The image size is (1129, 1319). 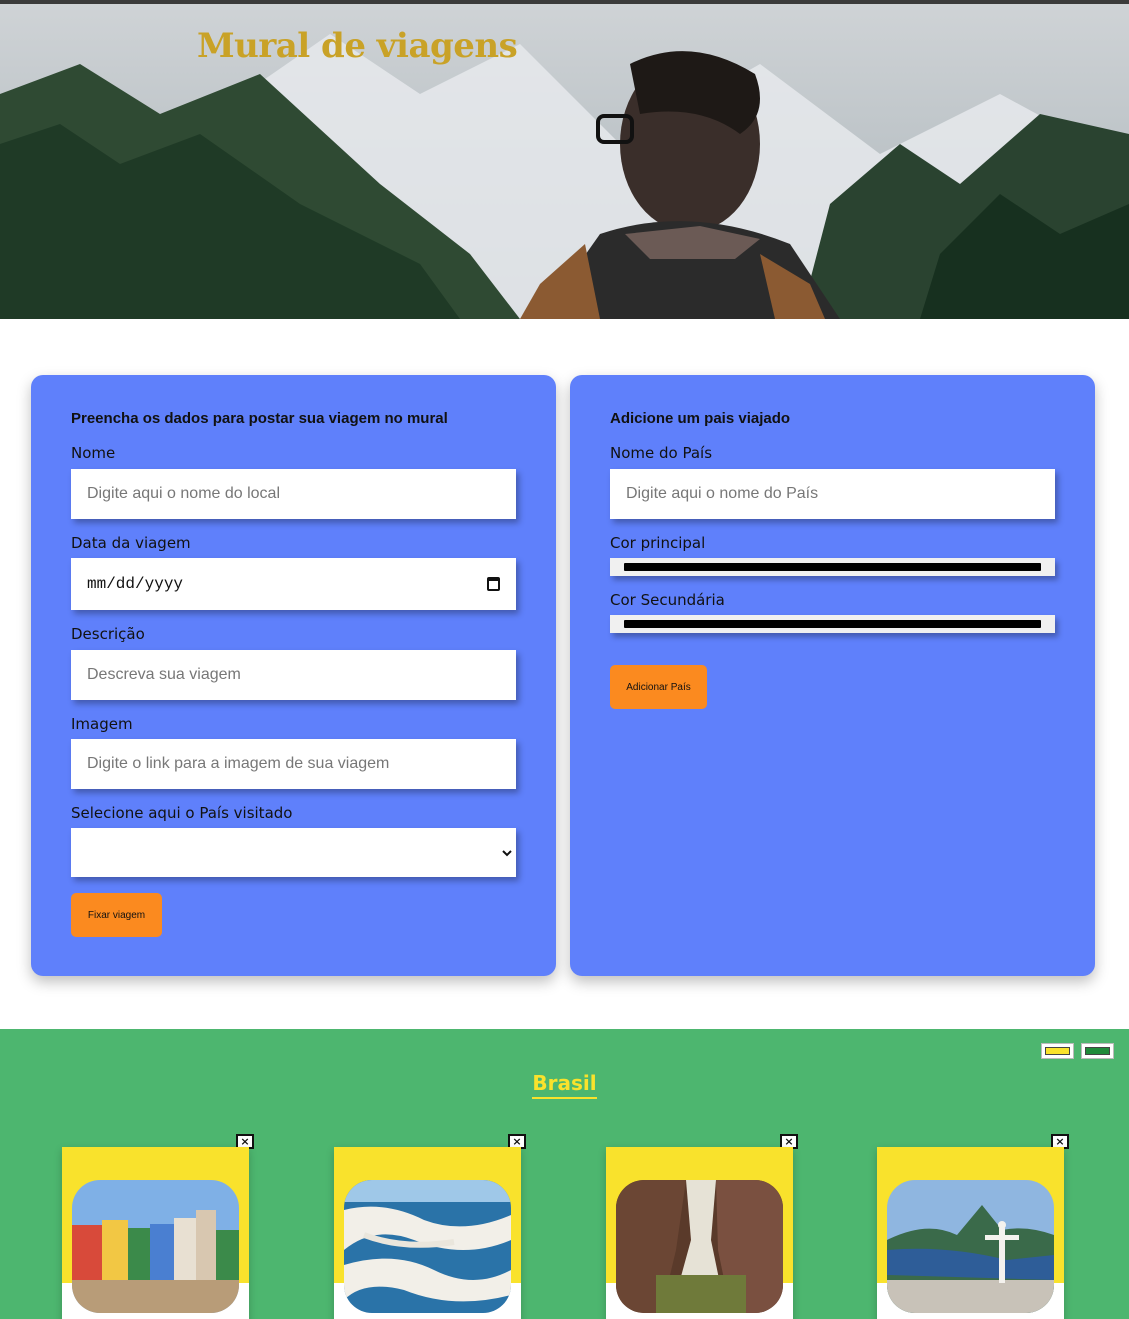 What do you see at coordinates (182, 813) in the screenshot?
I see `country-select-label: Selecione aqui o País visitado` at bounding box center [182, 813].